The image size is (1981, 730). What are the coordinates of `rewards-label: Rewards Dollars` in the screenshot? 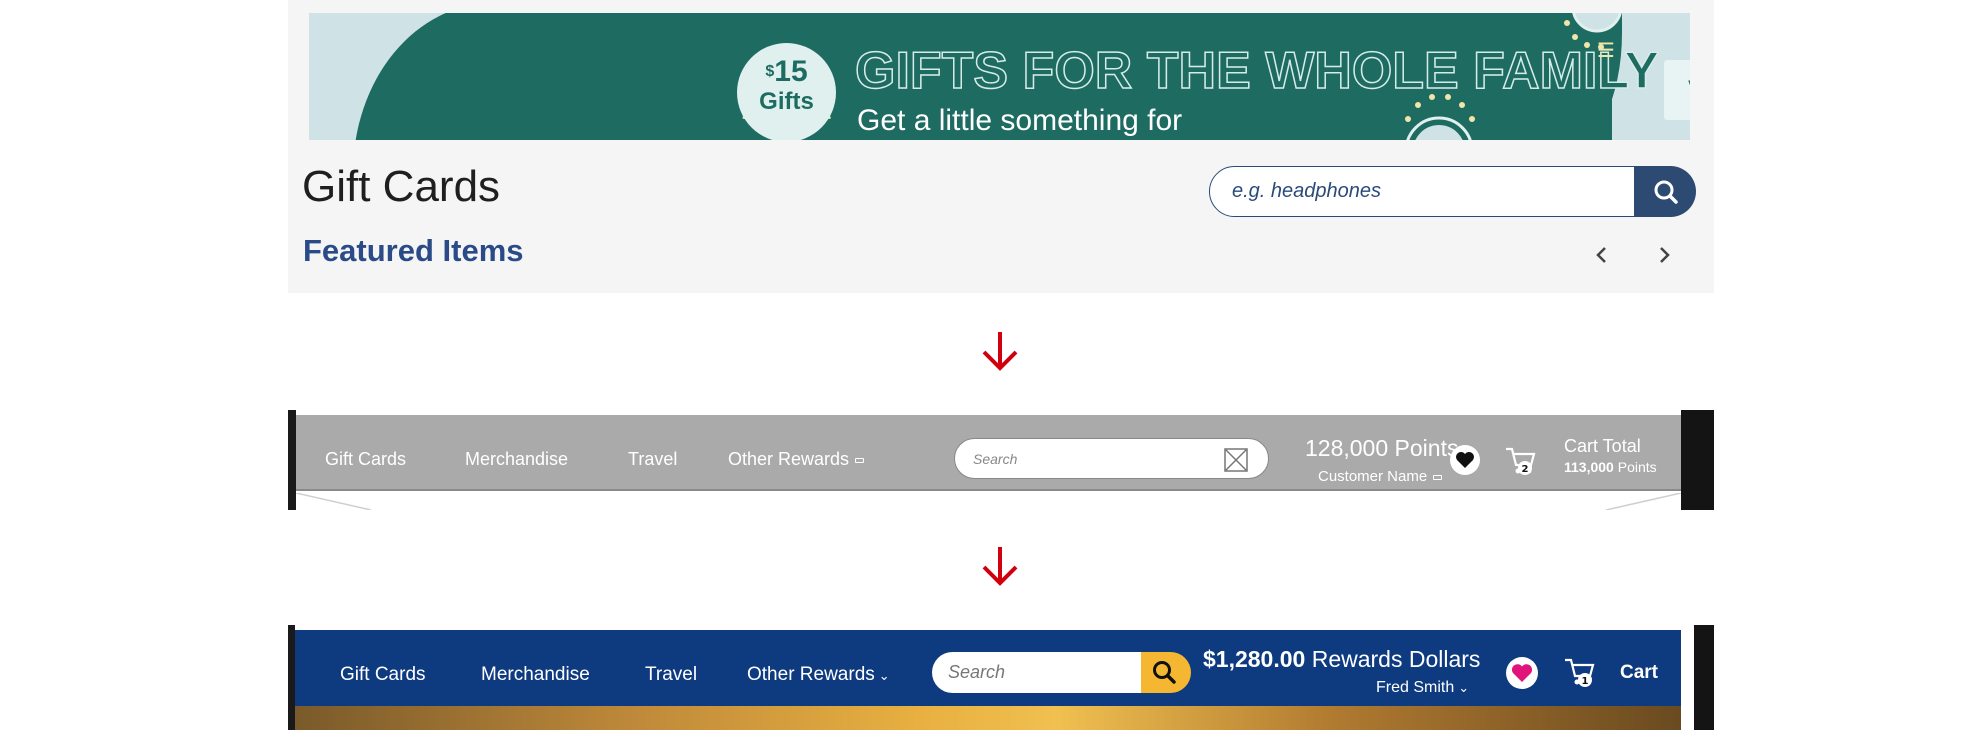 It's located at (1396, 659).